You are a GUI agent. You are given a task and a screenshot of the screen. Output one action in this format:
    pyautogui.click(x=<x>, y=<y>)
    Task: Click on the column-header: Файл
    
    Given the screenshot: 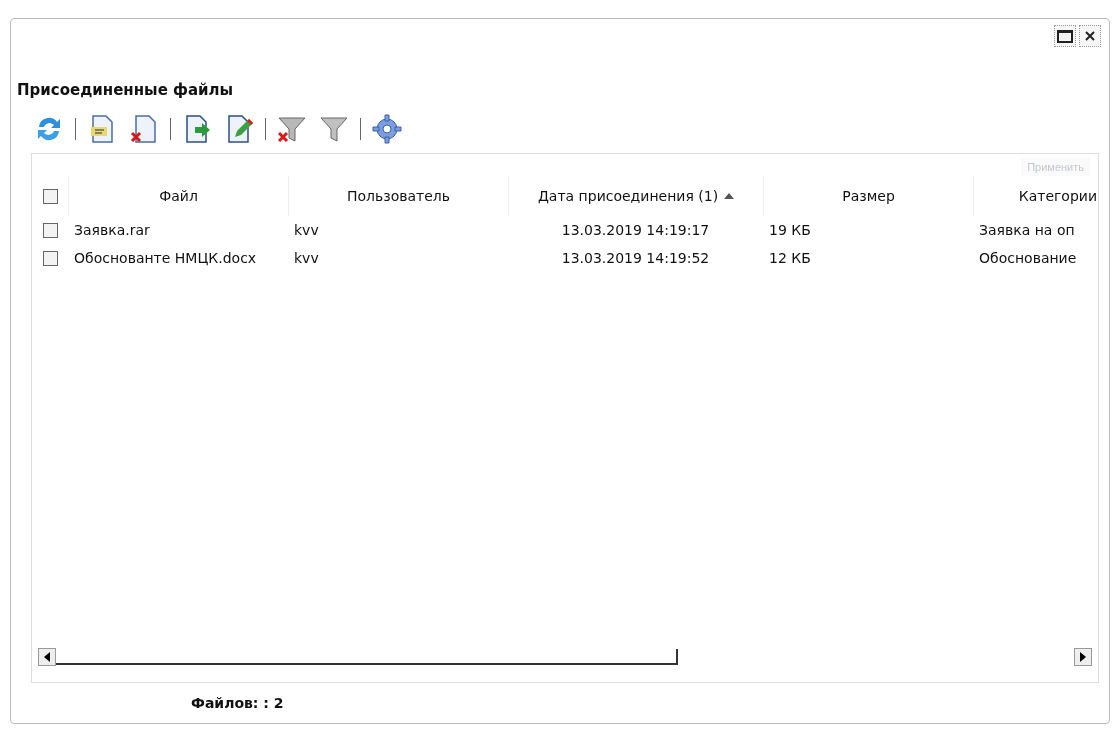 What is the action you would take?
    pyautogui.click(x=178, y=196)
    